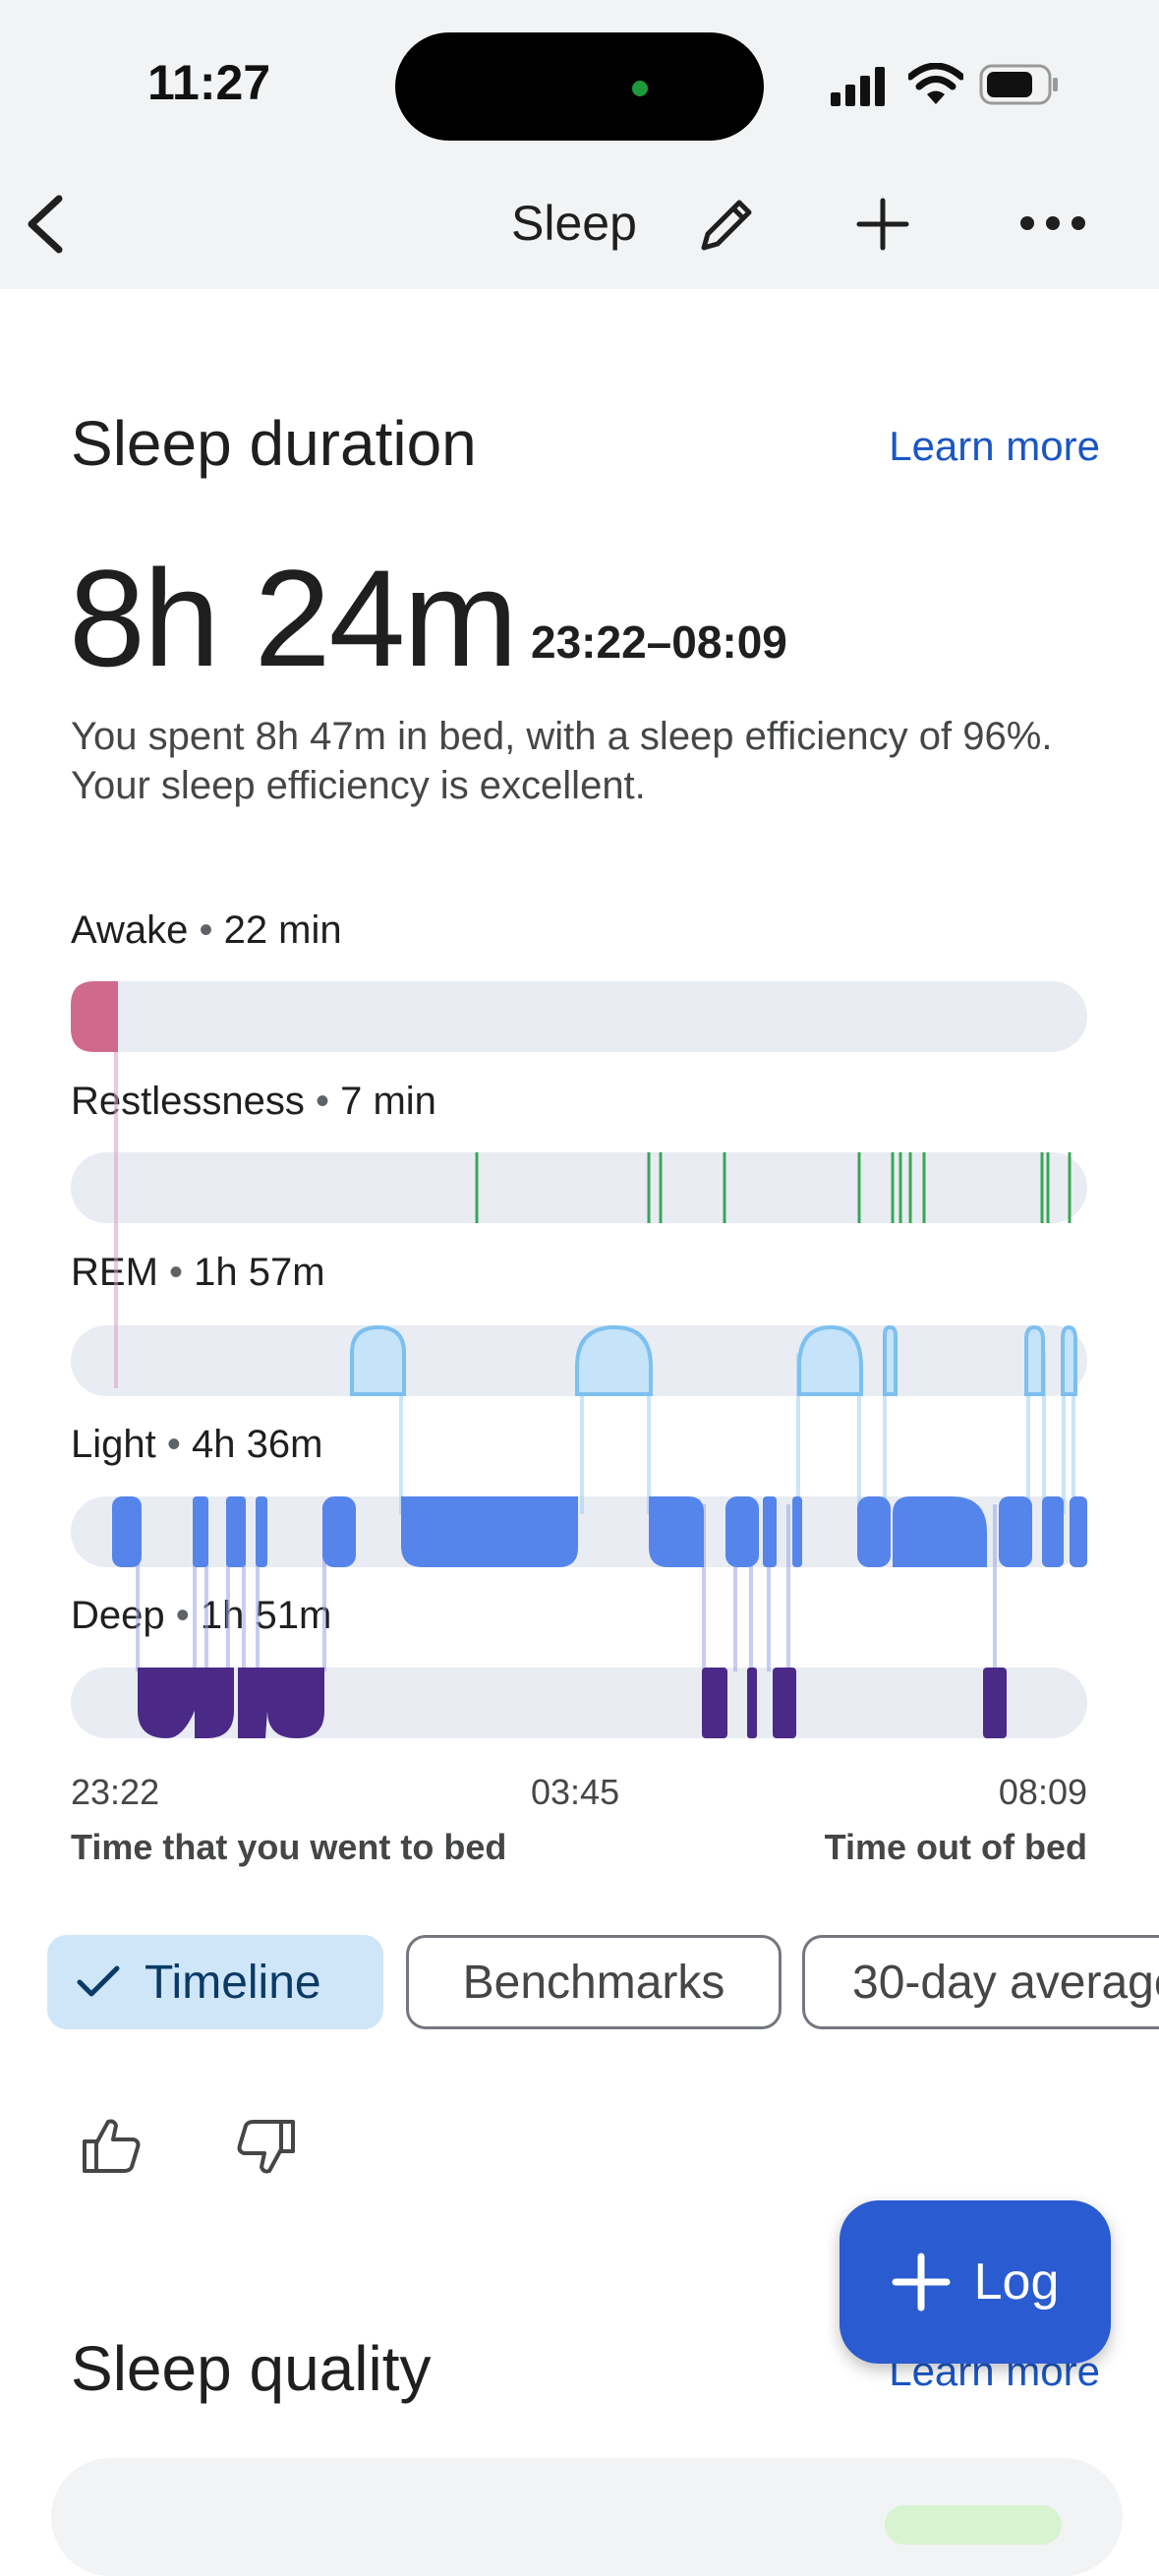 The width and height of the screenshot is (1159, 2576). I want to click on sleep-time-range: 23:22–08:09, so click(659, 642).